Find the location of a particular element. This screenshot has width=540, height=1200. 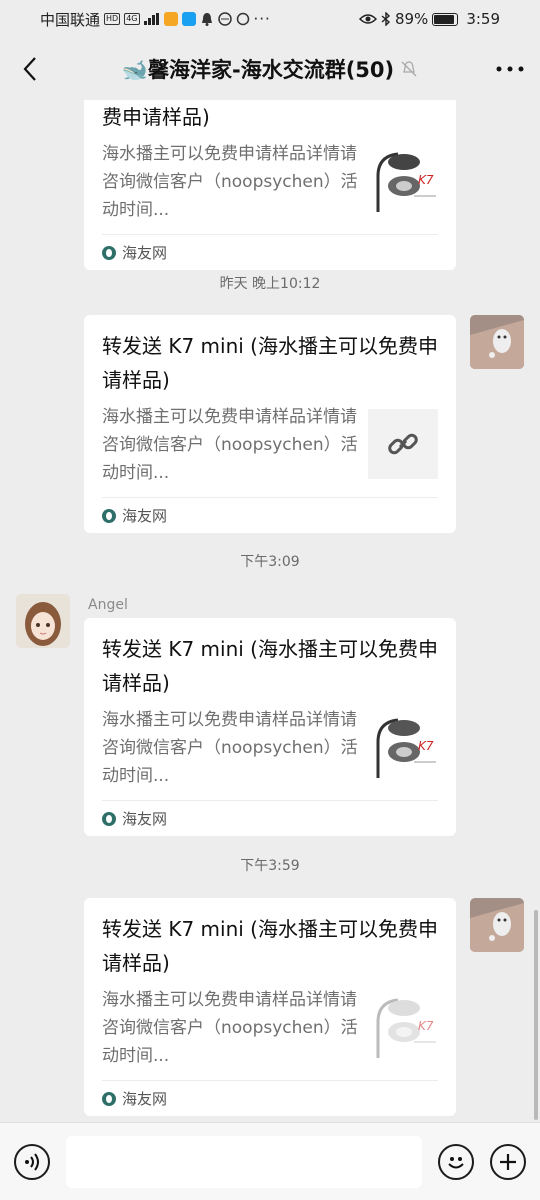

link-icon is located at coordinates (403, 444).